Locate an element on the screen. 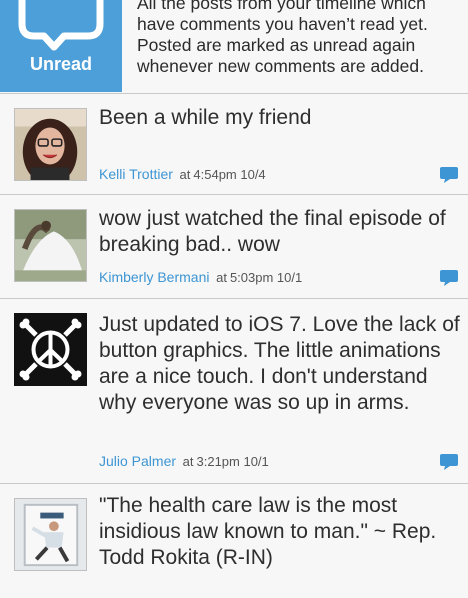 The image size is (468, 598). unread-tab: Unread is located at coordinates (61, 46).